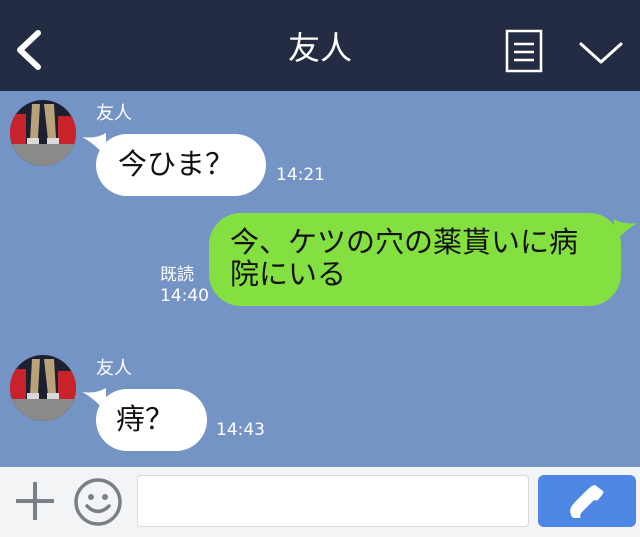 This screenshot has height=537, width=640. I want to click on message-input, so click(333, 501).